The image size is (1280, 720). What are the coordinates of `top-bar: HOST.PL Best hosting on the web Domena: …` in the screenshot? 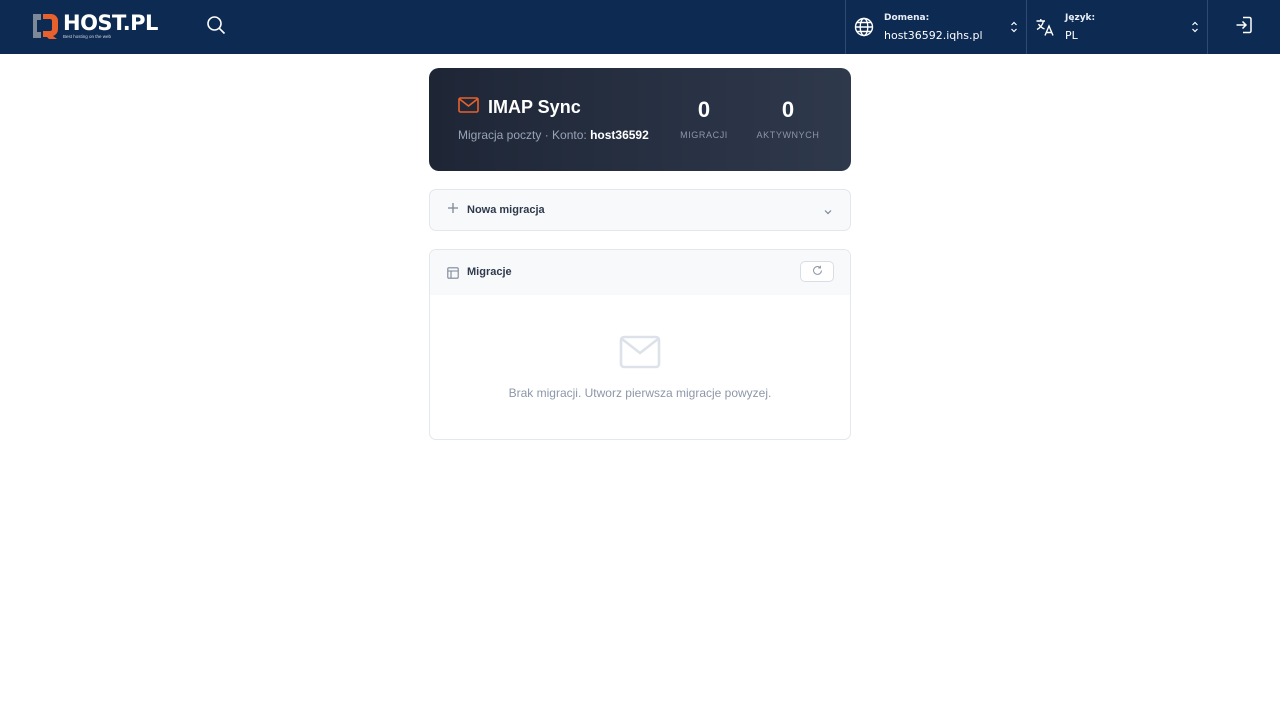 It's located at (640, 27).